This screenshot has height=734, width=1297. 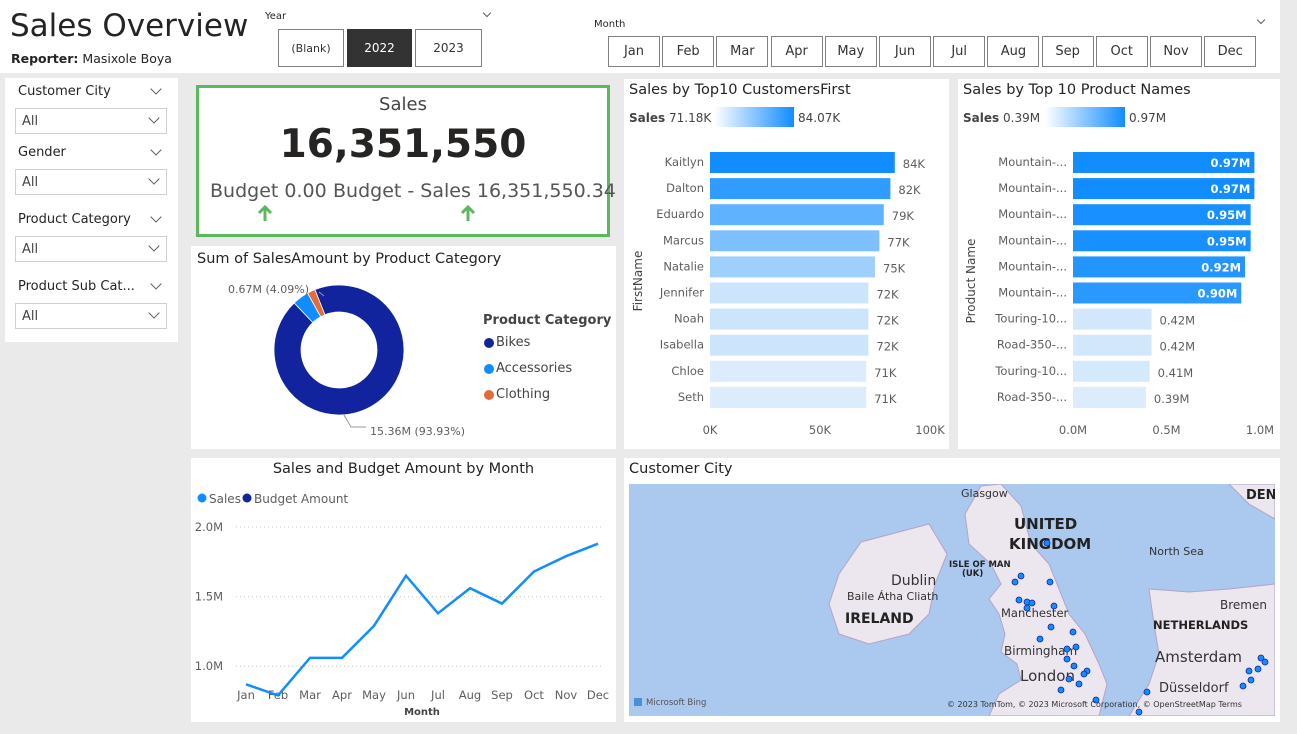 I want to click on year-tile-blank: (Blank), so click(x=311, y=48).